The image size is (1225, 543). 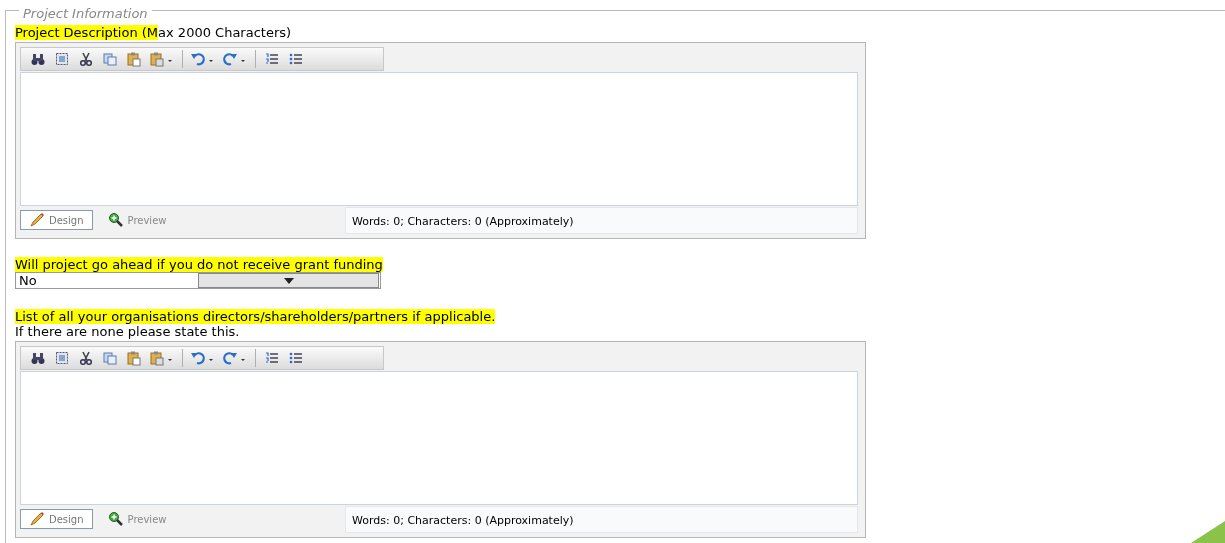 I want to click on fieldset-legend: Project Information, so click(x=85, y=13).